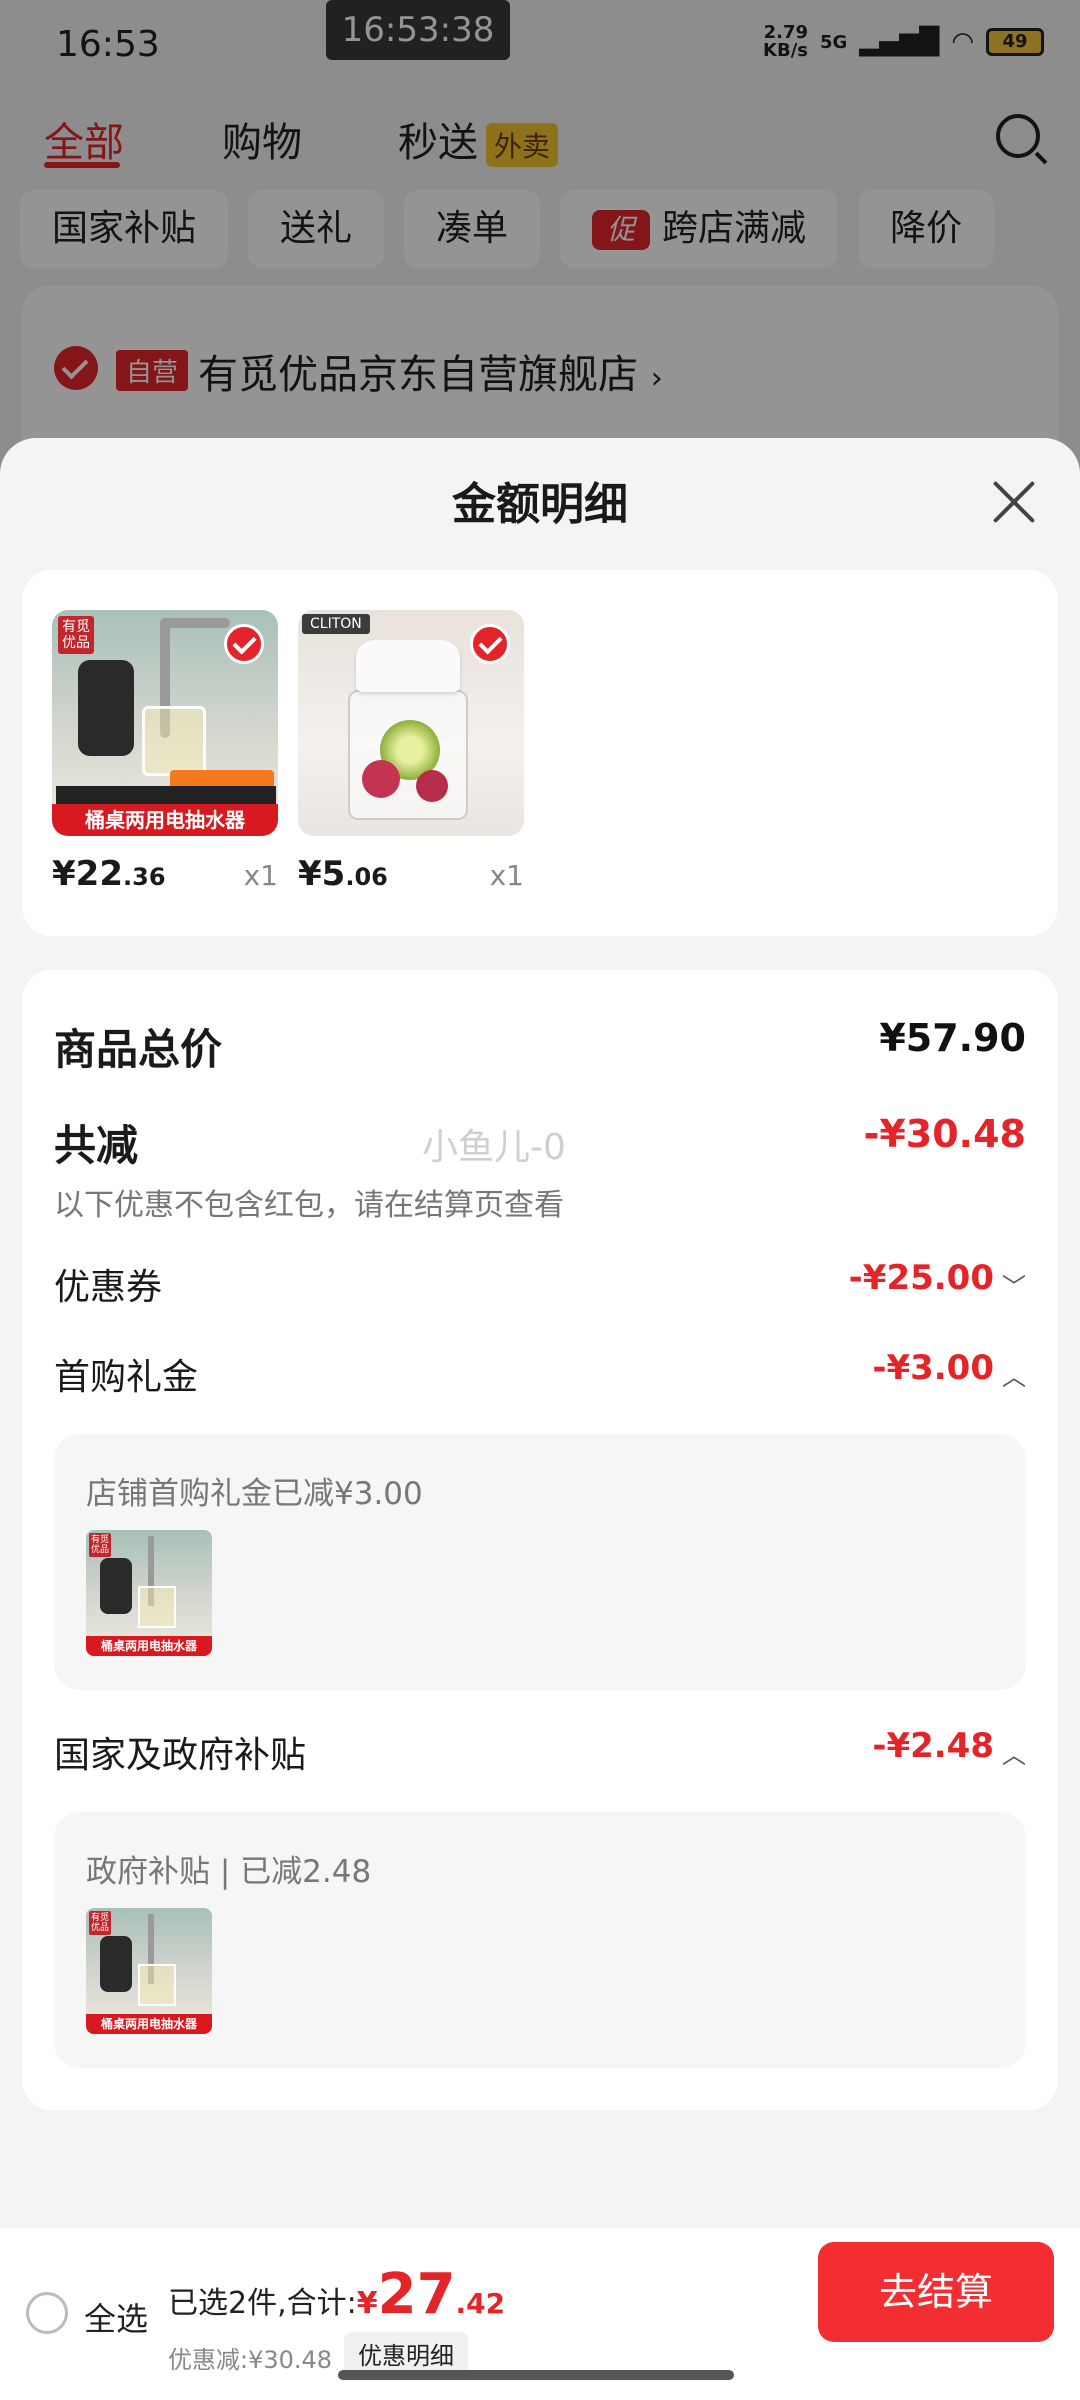 The image size is (1080, 2400). Describe the element at coordinates (411, 874) in the screenshot. I see `product-price-row: ¥5.06 x1` at that location.